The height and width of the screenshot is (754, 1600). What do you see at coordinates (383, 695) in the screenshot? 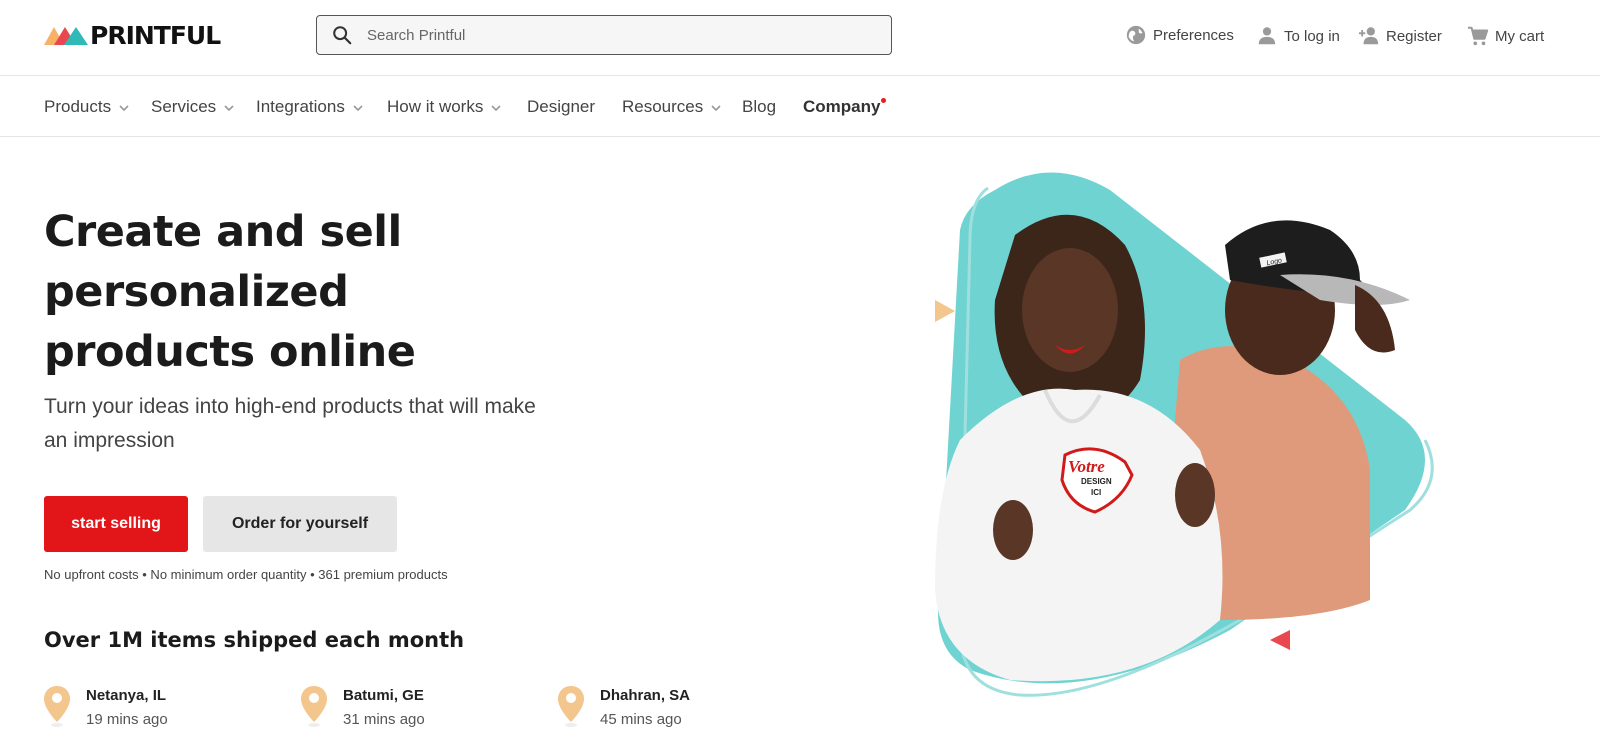
I see `shipment-city: Batumi, GE` at bounding box center [383, 695].